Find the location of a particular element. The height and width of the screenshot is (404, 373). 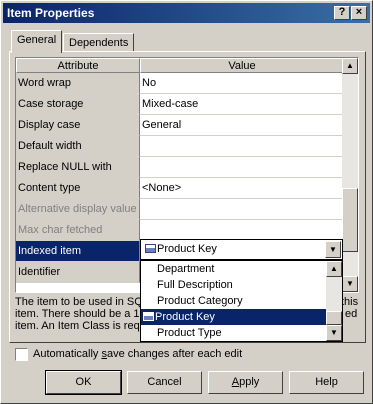

column-header-attribute: Attribute is located at coordinates (78, 65).